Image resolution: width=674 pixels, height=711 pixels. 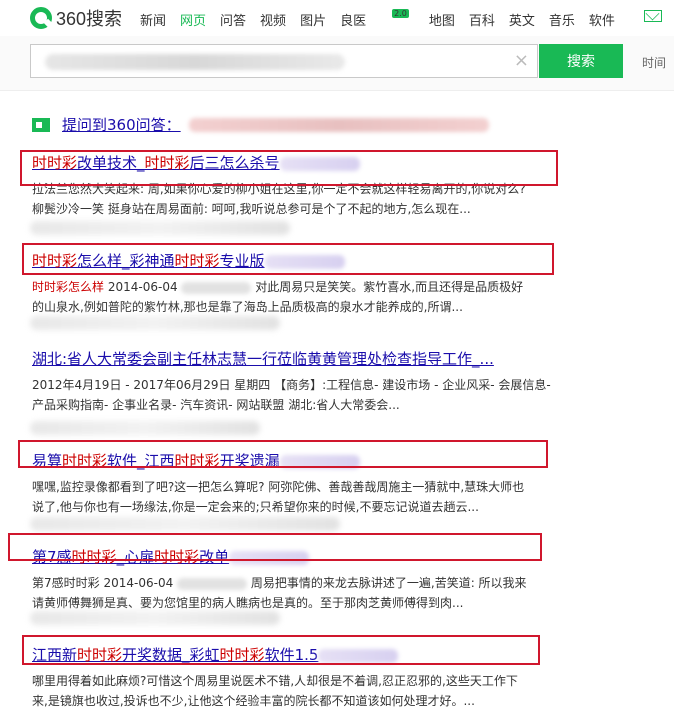 I want to click on search-row: × 搜索 时间, so click(x=337, y=63).